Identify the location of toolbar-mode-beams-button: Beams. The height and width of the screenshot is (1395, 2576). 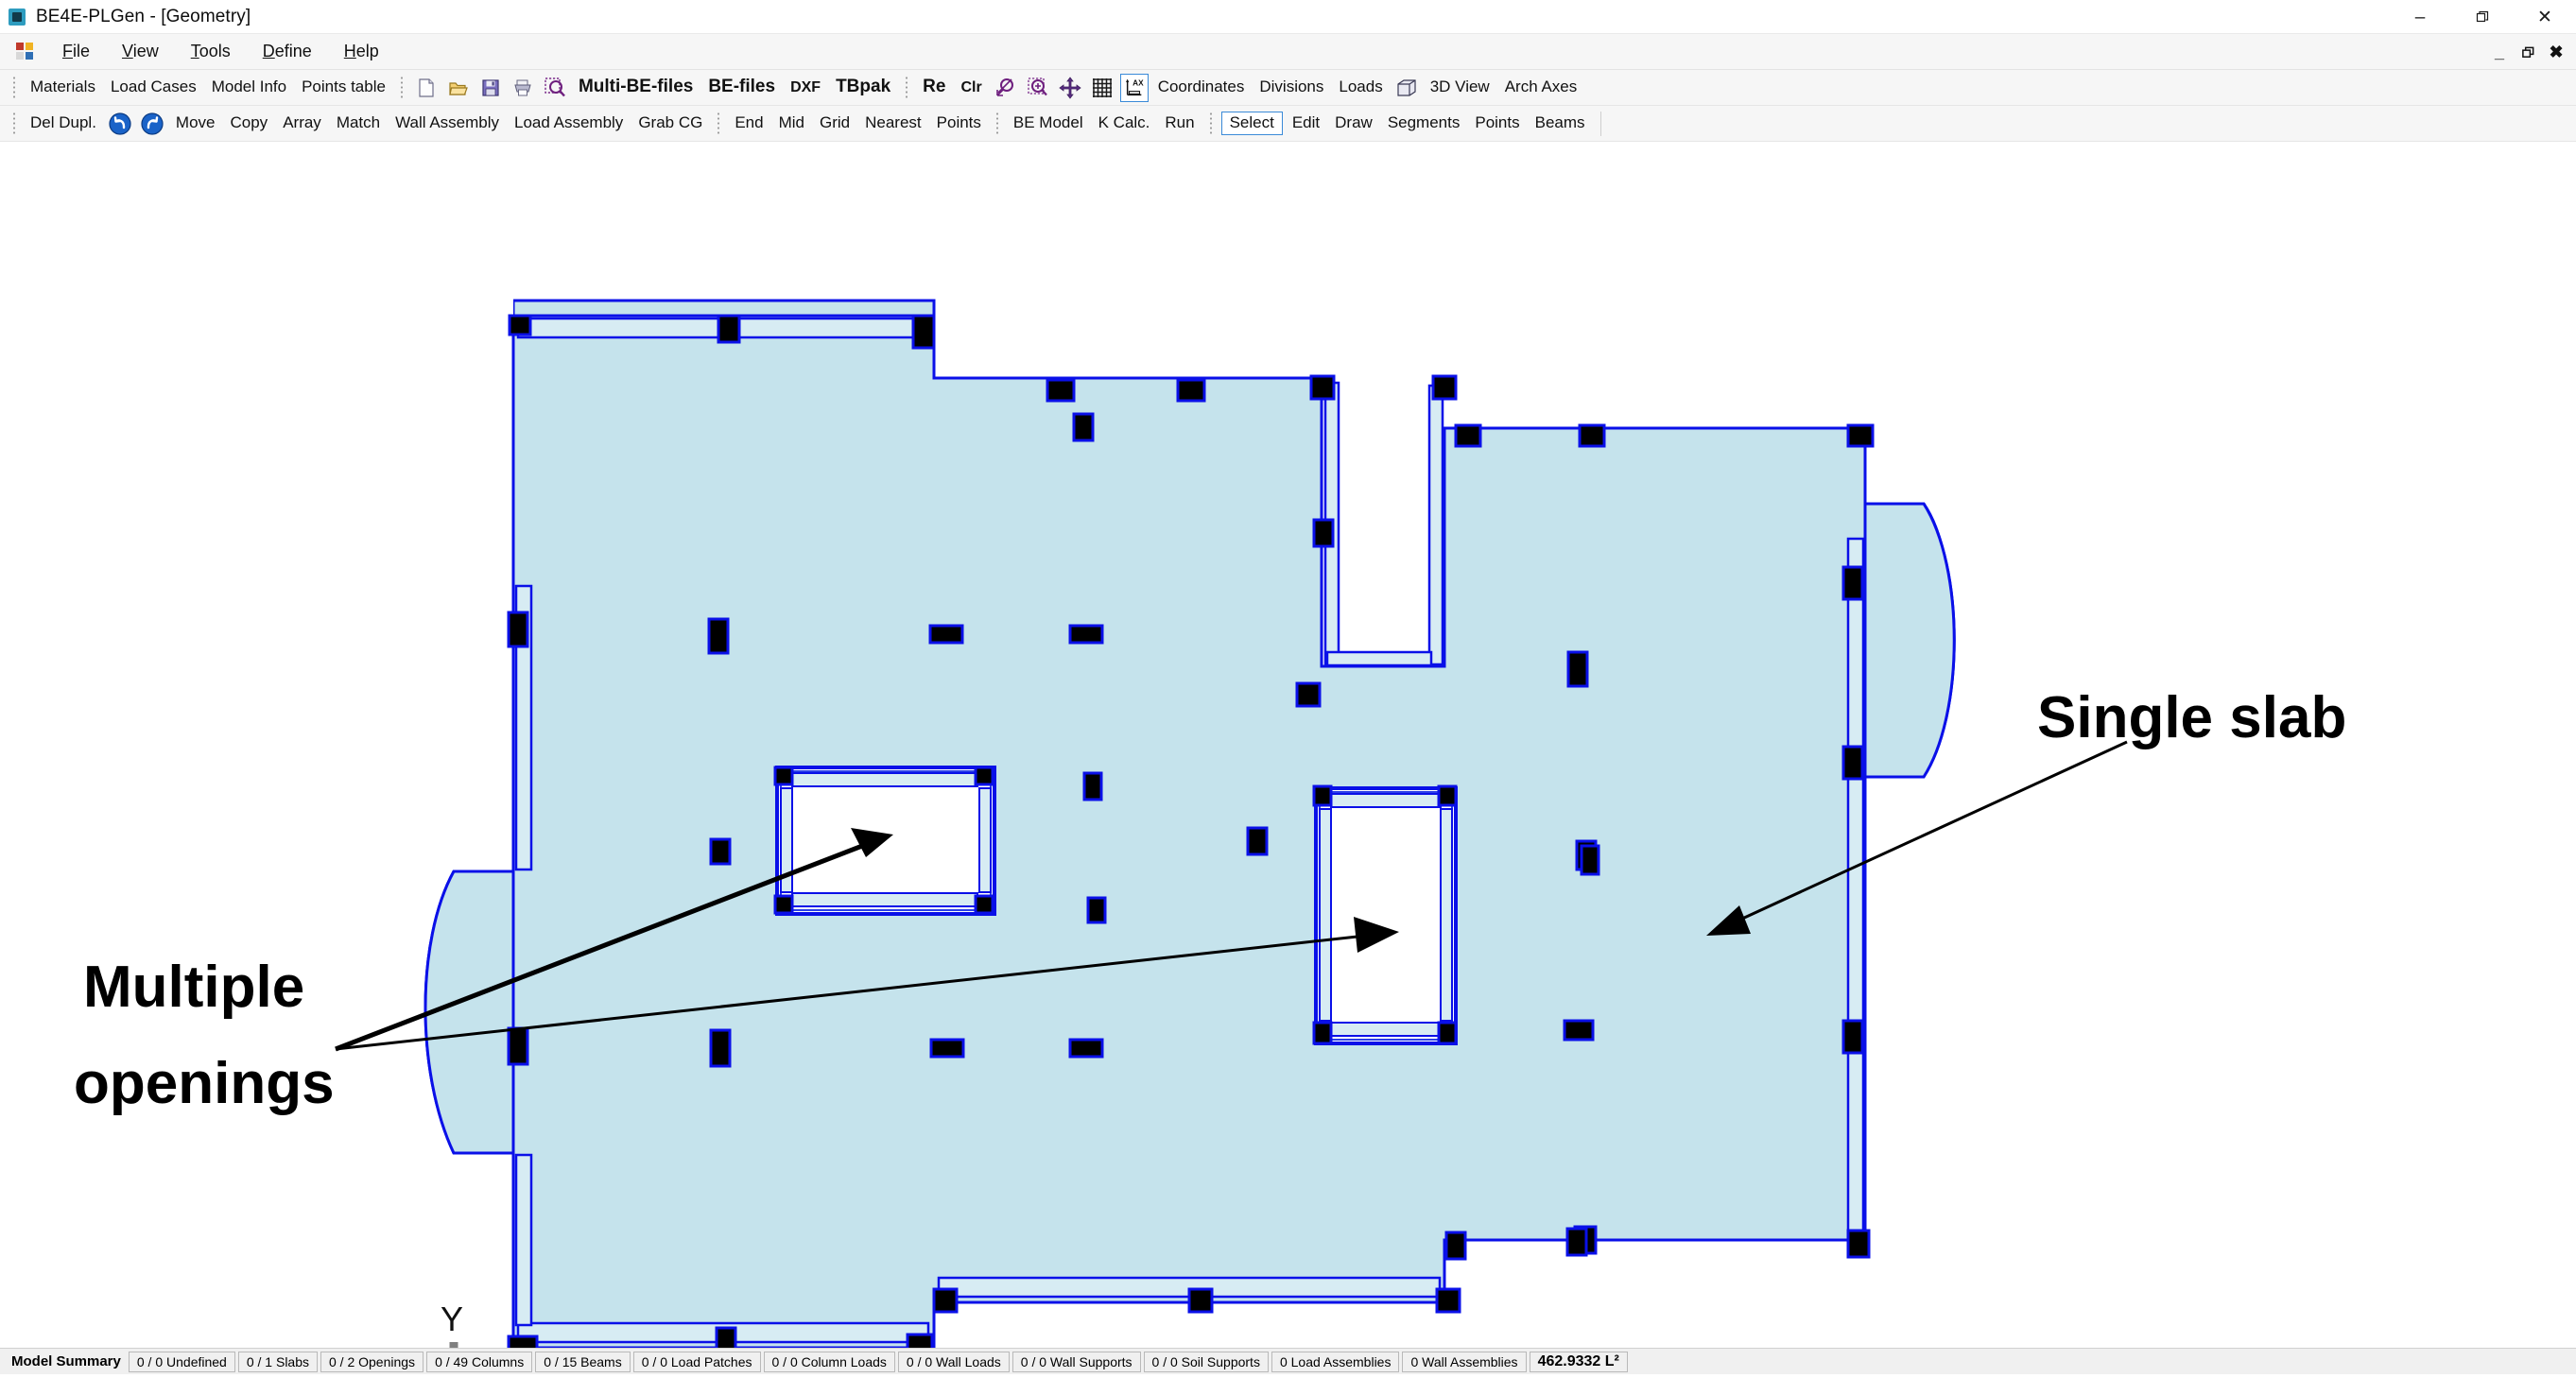
(1561, 124).